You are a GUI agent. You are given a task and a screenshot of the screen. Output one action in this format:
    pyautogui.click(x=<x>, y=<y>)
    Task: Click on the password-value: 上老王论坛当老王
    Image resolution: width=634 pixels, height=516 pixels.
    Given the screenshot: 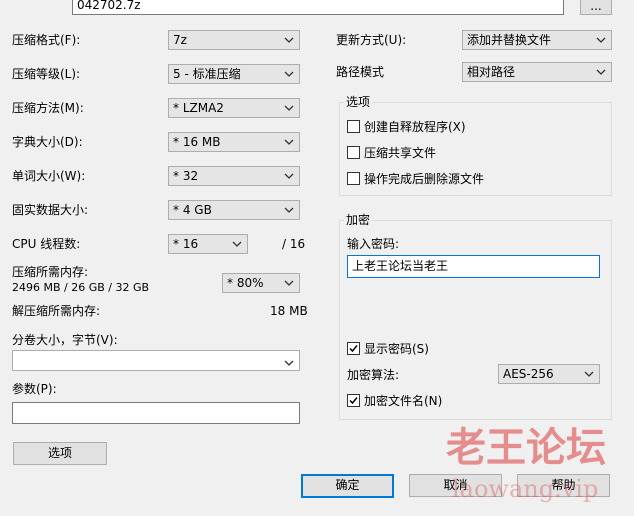 What is the action you would take?
    pyautogui.click(x=400, y=266)
    